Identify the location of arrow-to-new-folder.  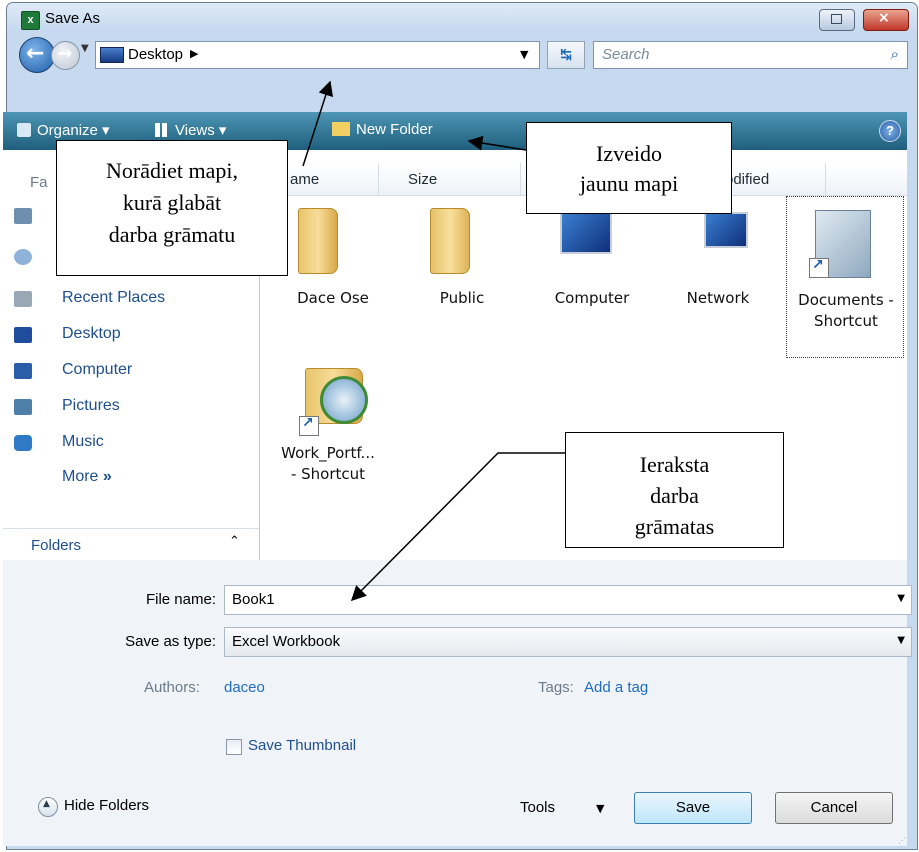
(497, 143).